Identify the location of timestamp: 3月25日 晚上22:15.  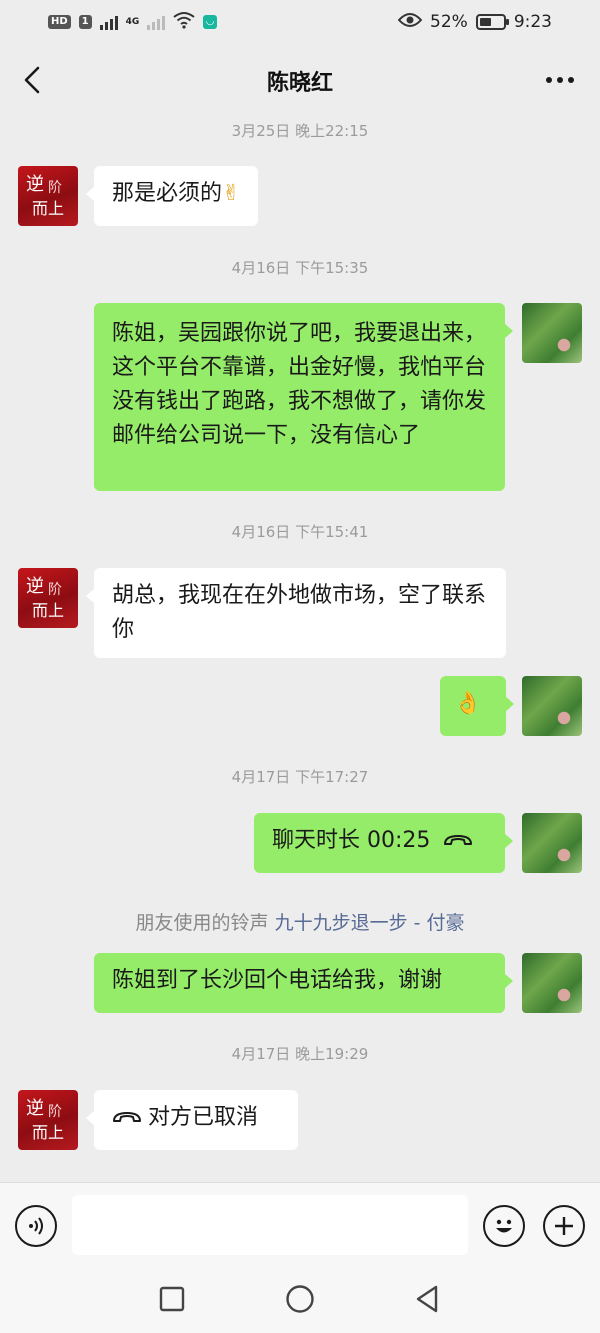
(300, 131).